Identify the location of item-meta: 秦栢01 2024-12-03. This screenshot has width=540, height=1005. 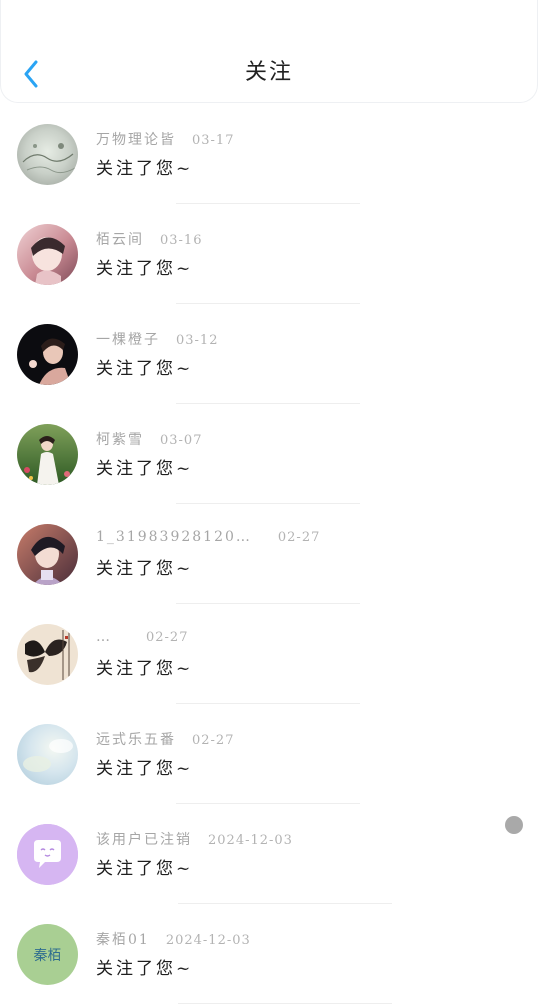
(173, 939).